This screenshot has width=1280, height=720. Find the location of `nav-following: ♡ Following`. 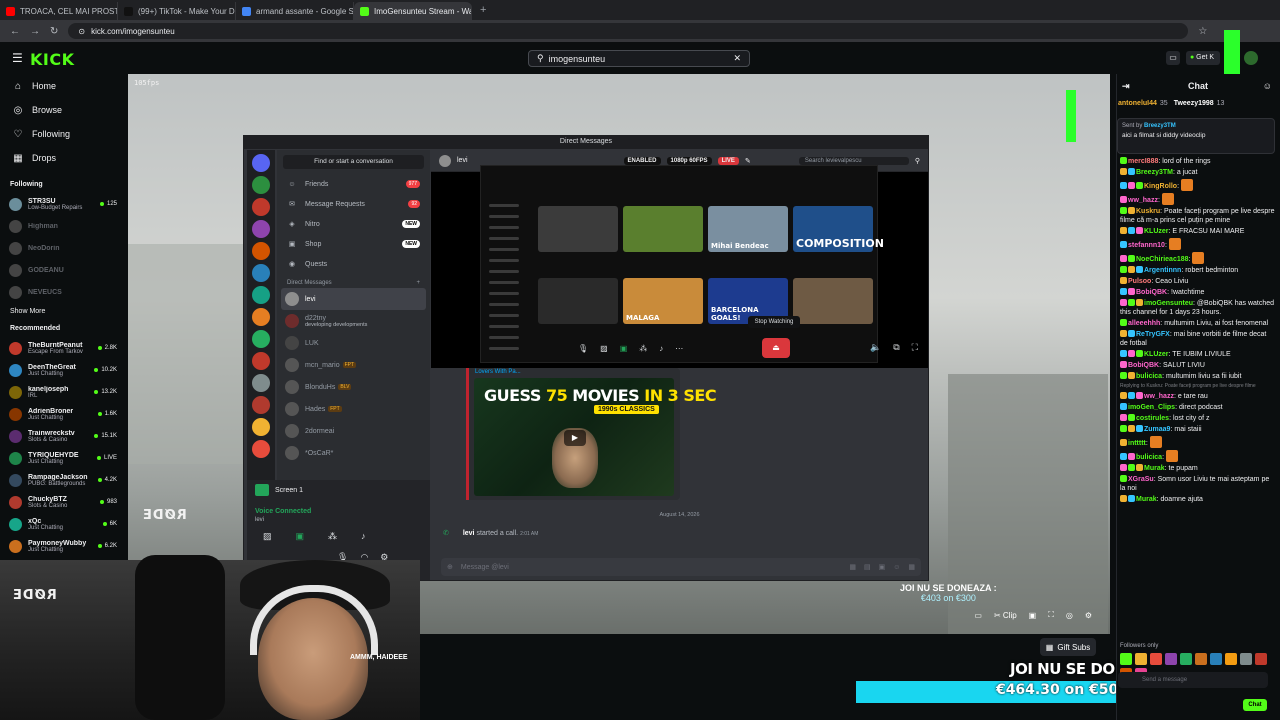

nav-following: ♡ Following is located at coordinates (63, 134).